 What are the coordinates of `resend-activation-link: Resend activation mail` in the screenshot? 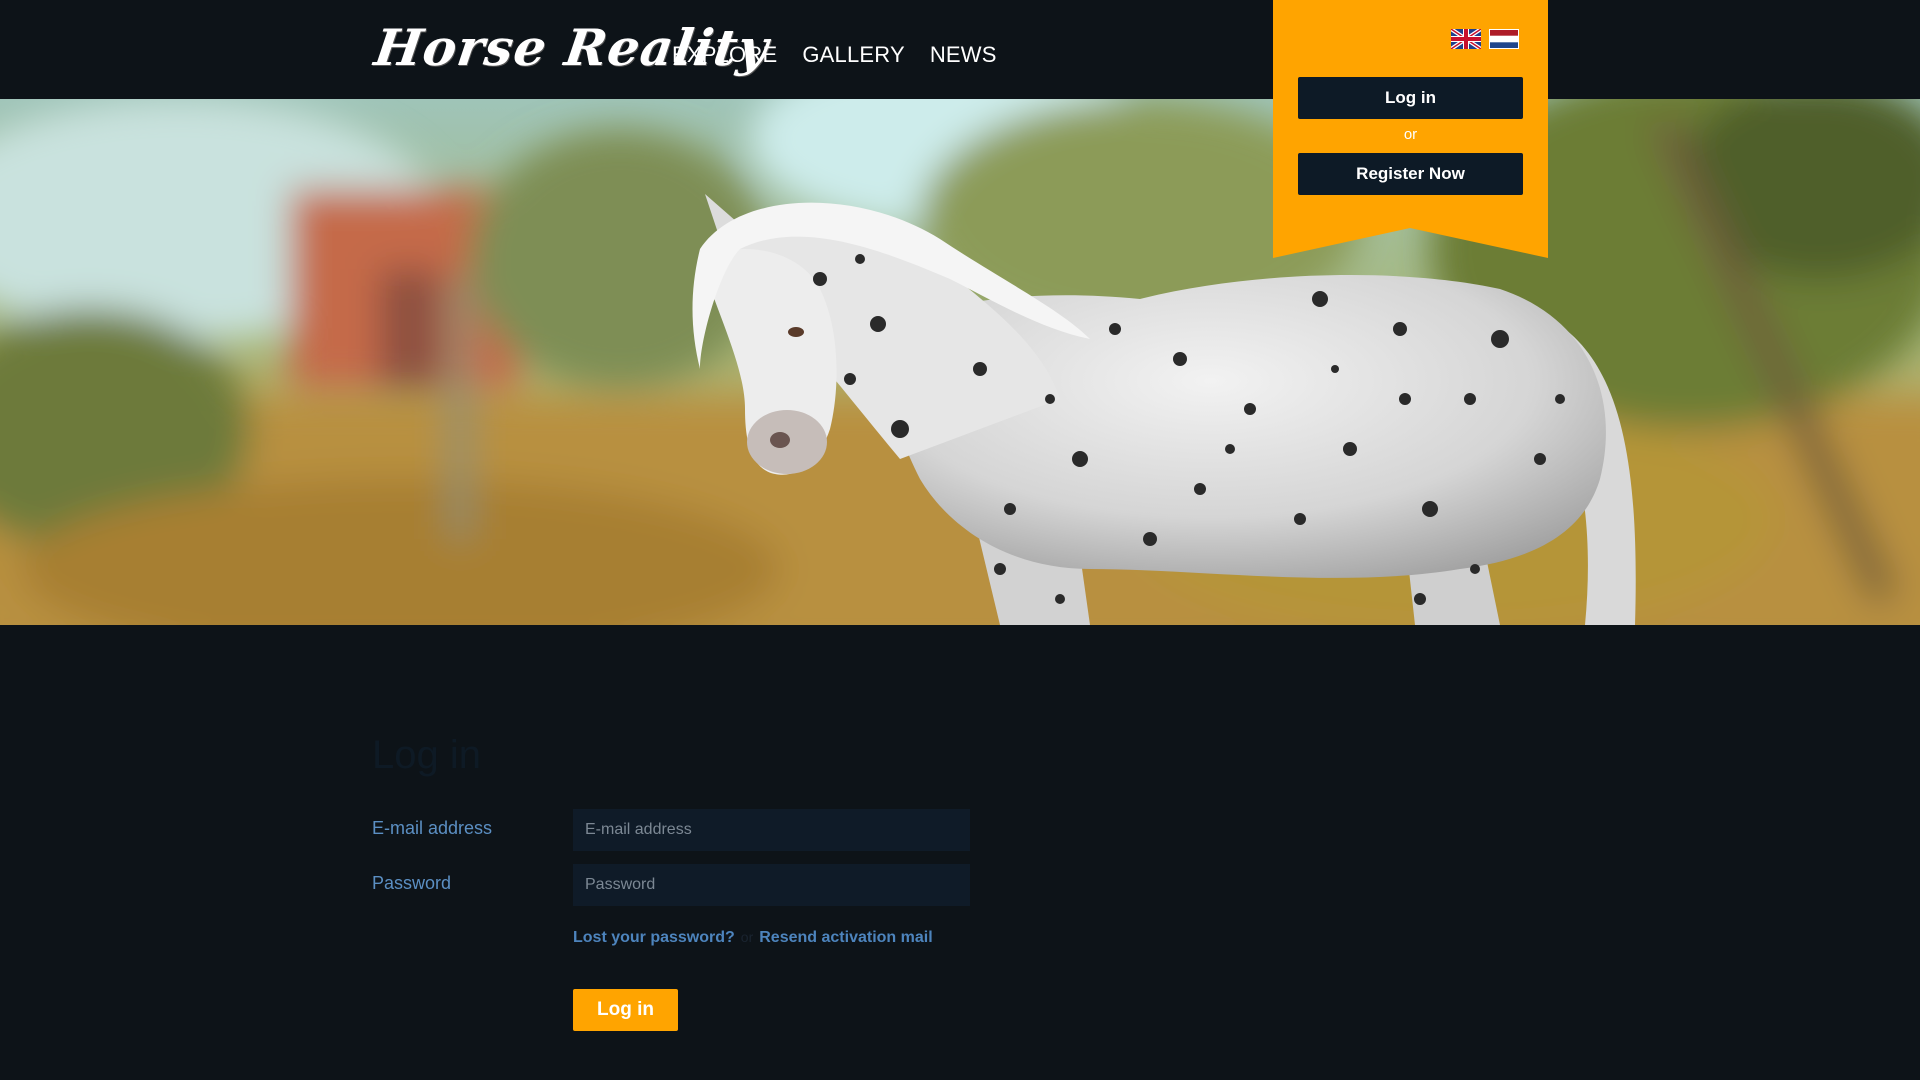 It's located at (845, 938).